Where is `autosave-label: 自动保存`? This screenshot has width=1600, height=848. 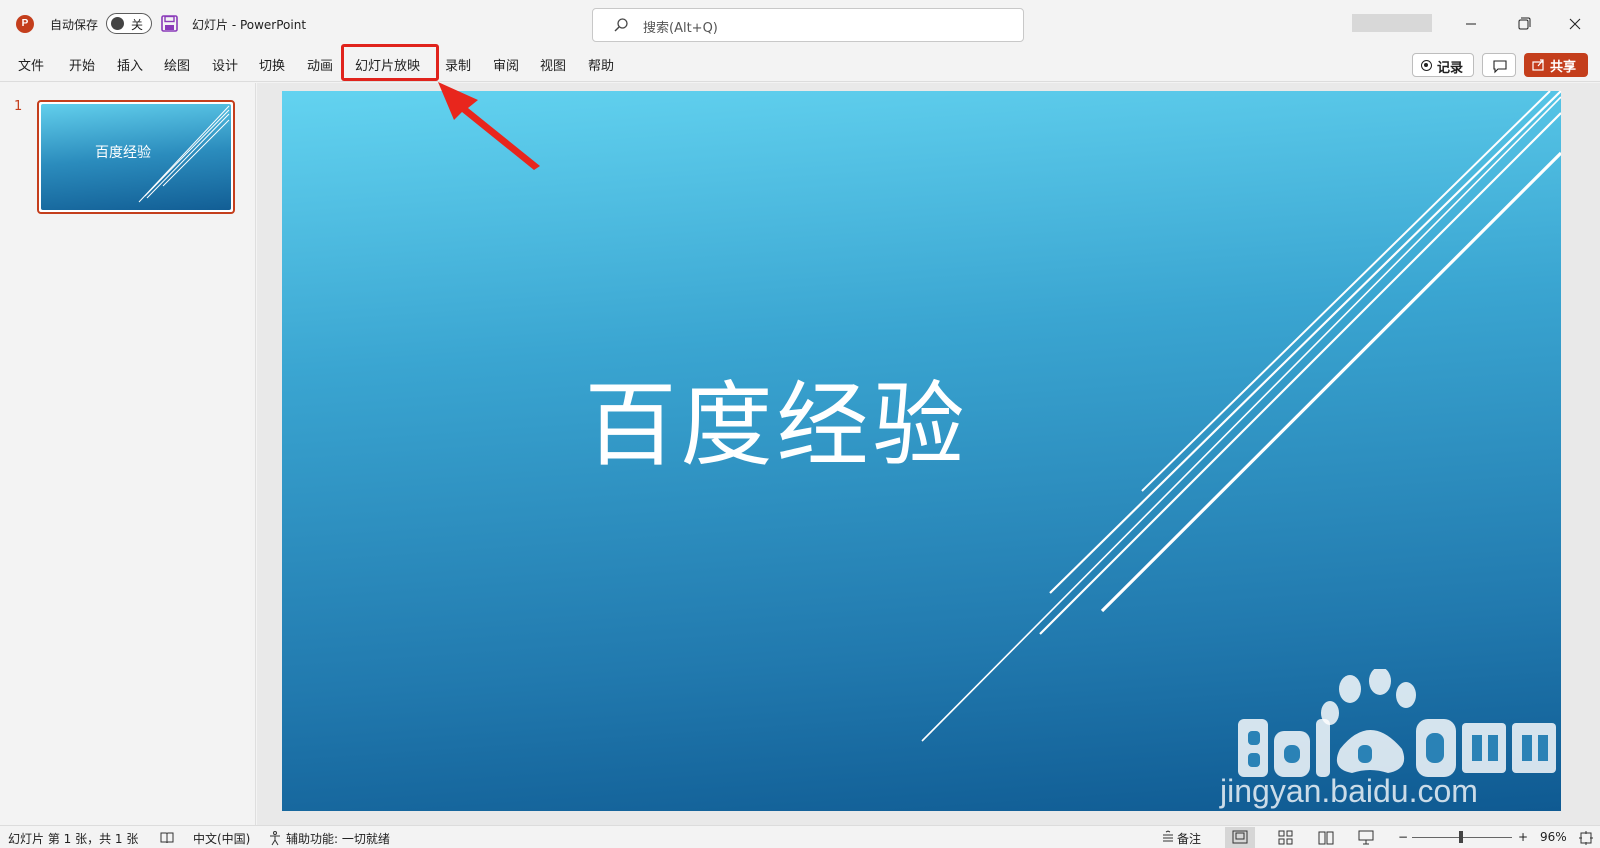 autosave-label: 自动保存 is located at coordinates (74, 25).